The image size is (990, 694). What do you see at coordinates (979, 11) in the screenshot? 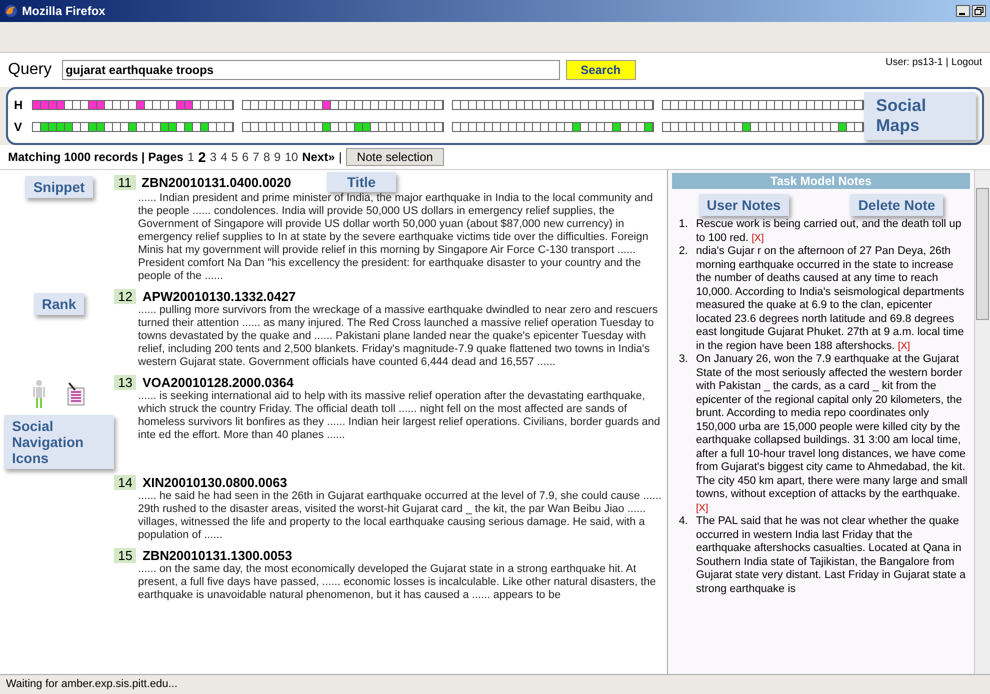
I see `restore-icon` at bounding box center [979, 11].